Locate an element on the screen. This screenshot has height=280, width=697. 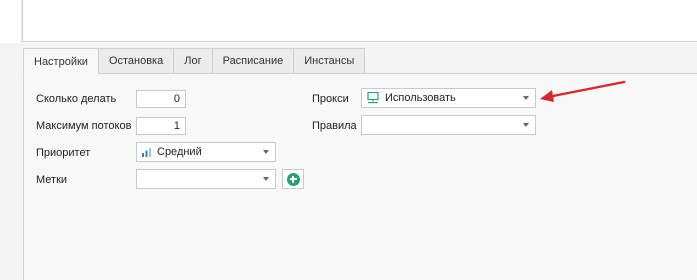
max-threads-input: 1 is located at coordinates (161, 126).